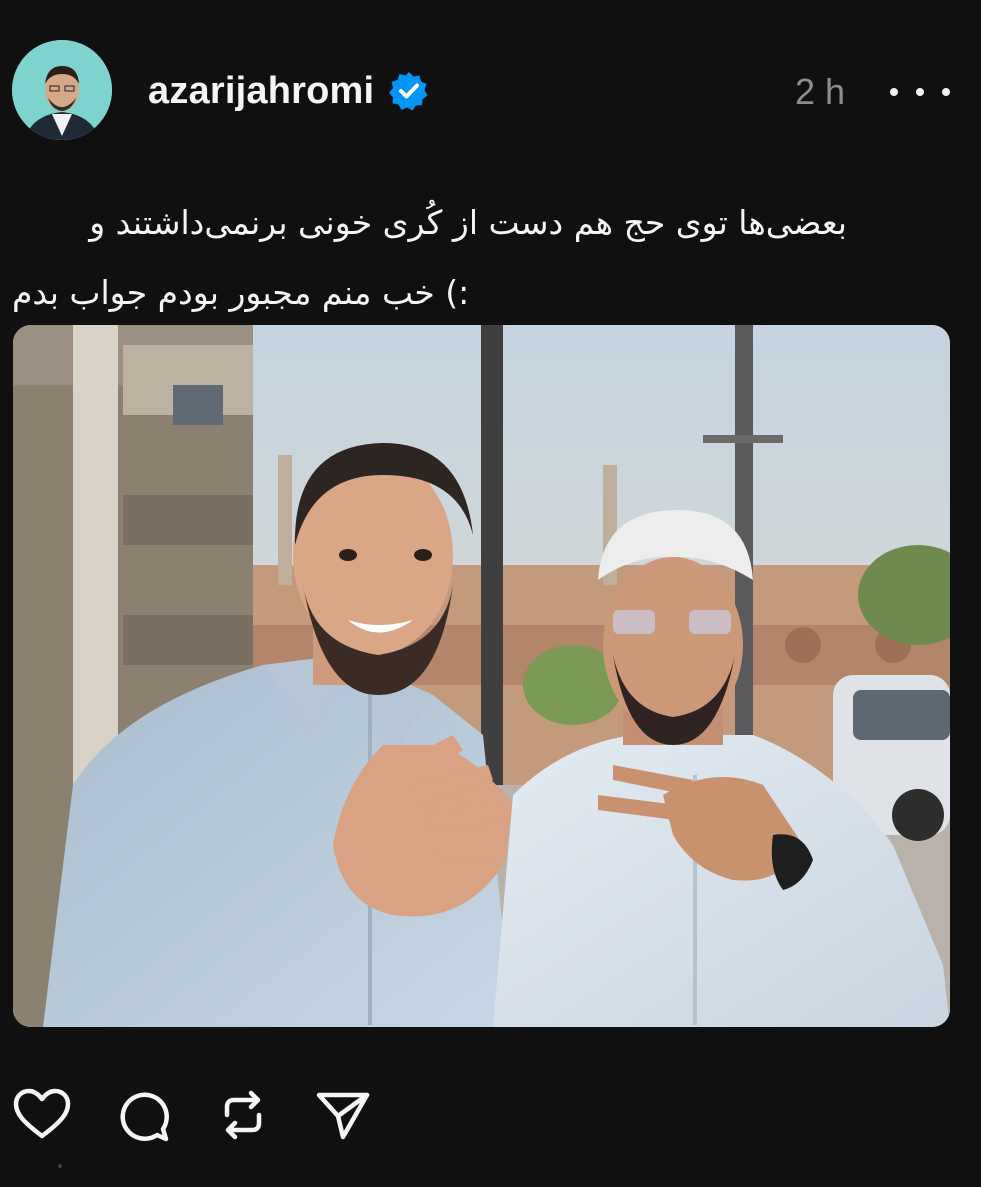  What do you see at coordinates (143, 1115) in the screenshot?
I see `comment-icon` at bounding box center [143, 1115].